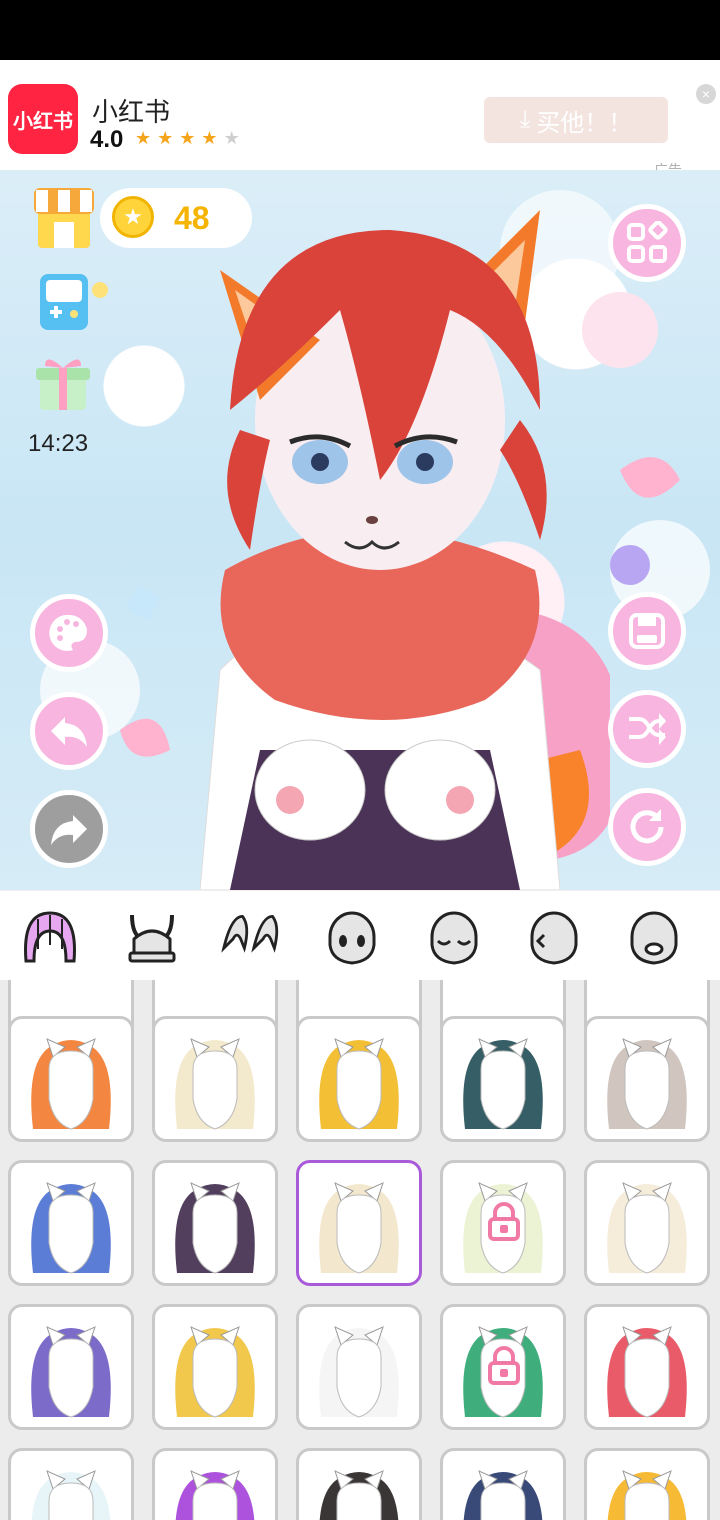 This screenshot has height=1520, width=720. I want to click on undo-icon, so click(69, 732).